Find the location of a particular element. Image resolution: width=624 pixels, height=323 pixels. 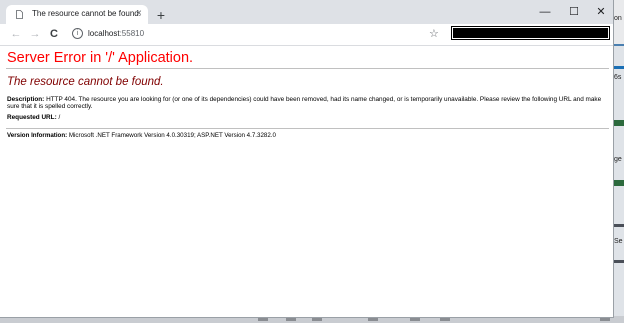

new-tab-button: + is located at coordinates (161, 16).